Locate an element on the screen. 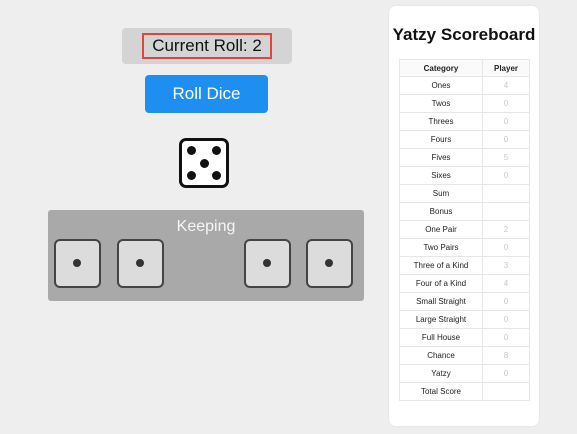 The height and width of the screenshot is (434, 577). category-cell: Small Straight is located at coordinates (441, 301).